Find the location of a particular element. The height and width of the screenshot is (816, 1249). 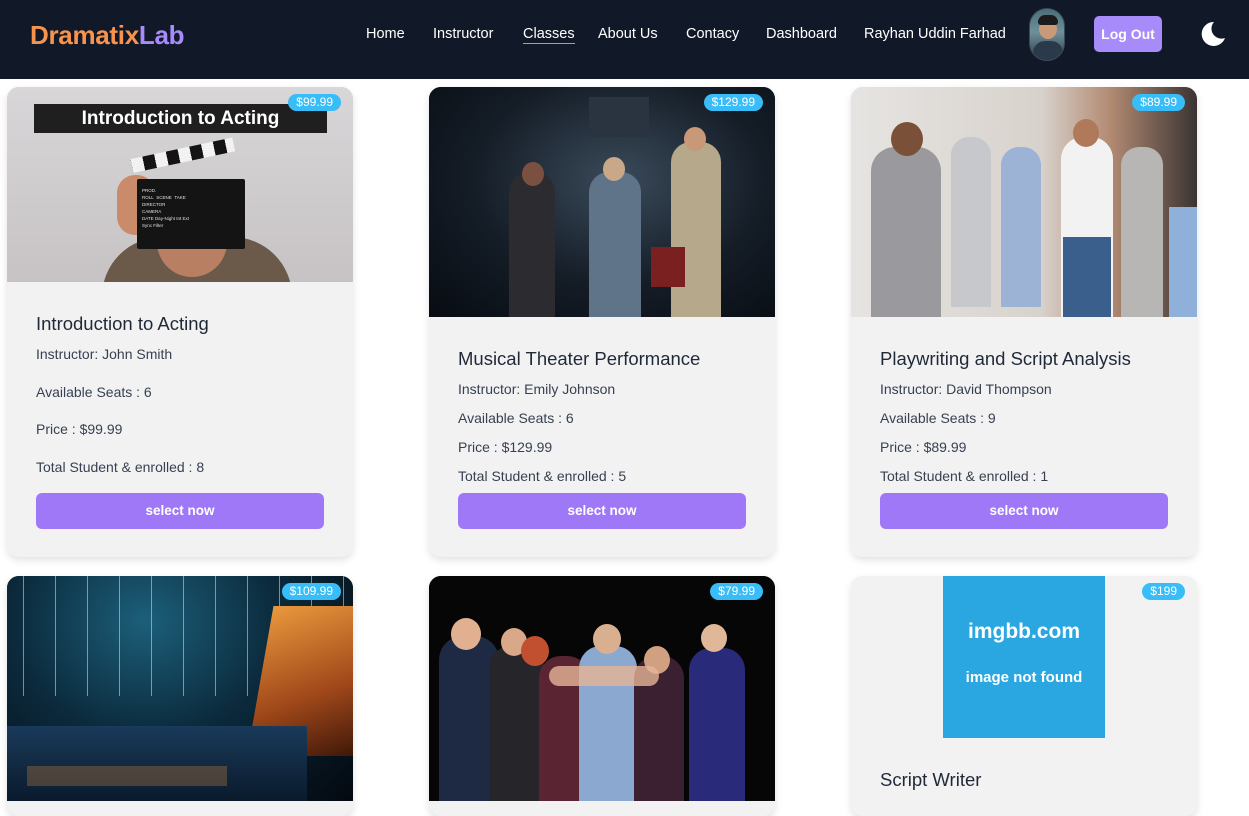

seats-line: Available Seats : 9 is located at coordinates (938, 418).